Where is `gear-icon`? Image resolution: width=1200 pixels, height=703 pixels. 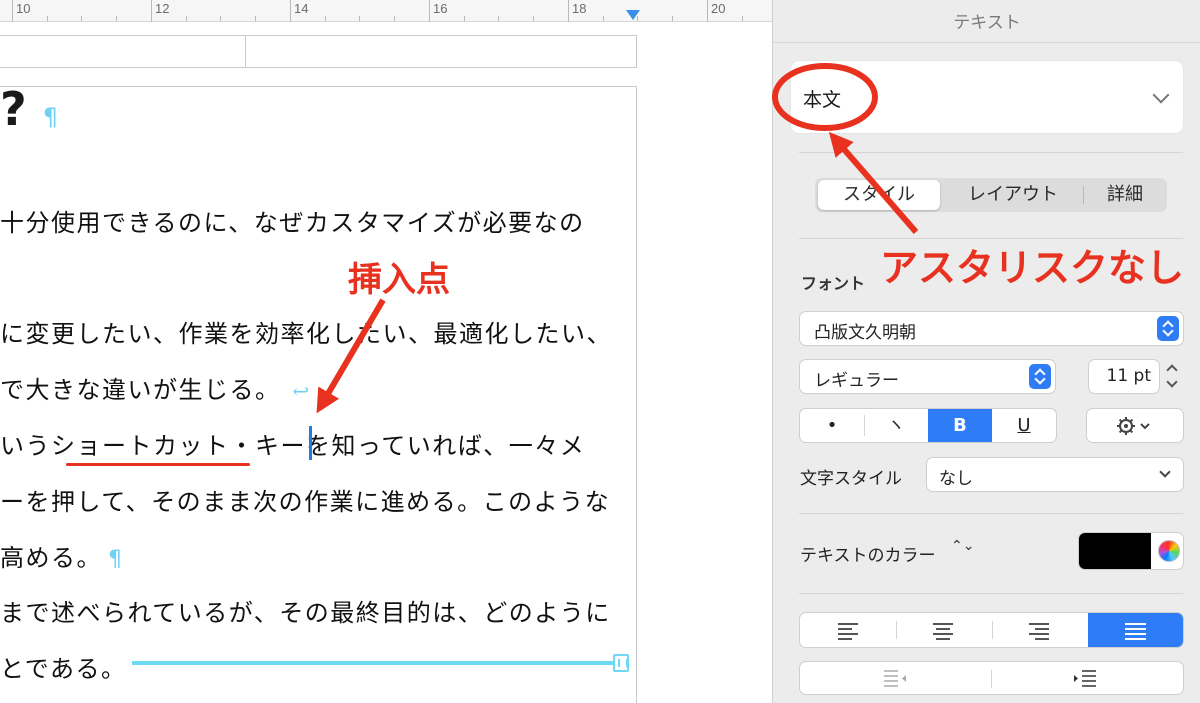 gear-icon is located at coordinates (1133, 426).